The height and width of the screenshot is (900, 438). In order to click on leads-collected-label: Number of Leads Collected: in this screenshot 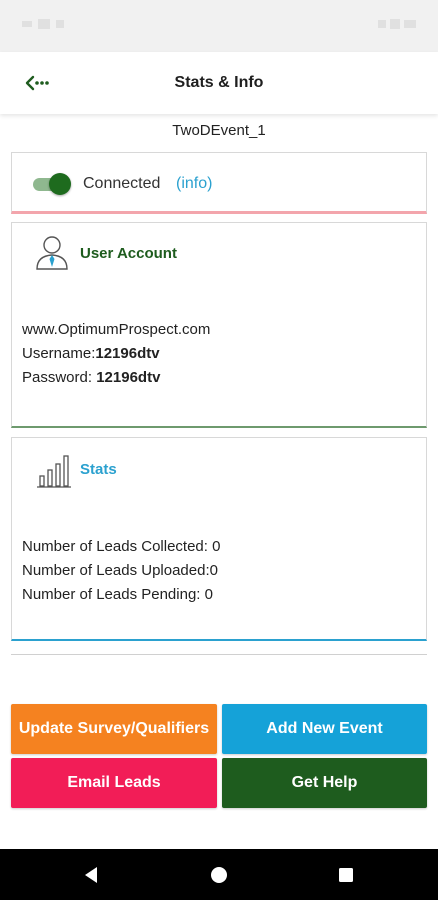, I will do `click(117, 546)`.